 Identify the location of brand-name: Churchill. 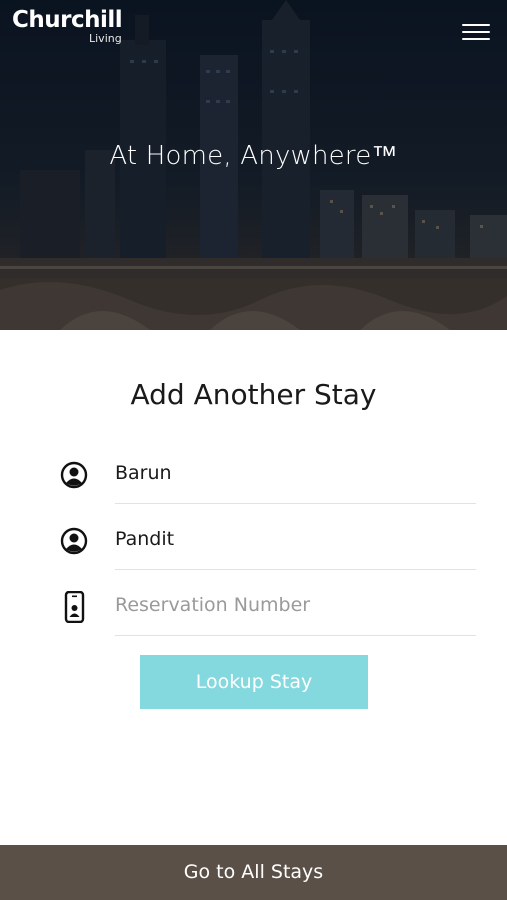
(67, 20).